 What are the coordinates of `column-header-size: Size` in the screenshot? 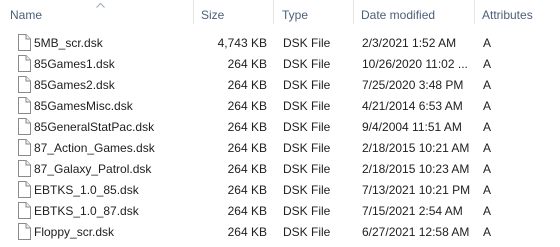 It's located at (212, 15).